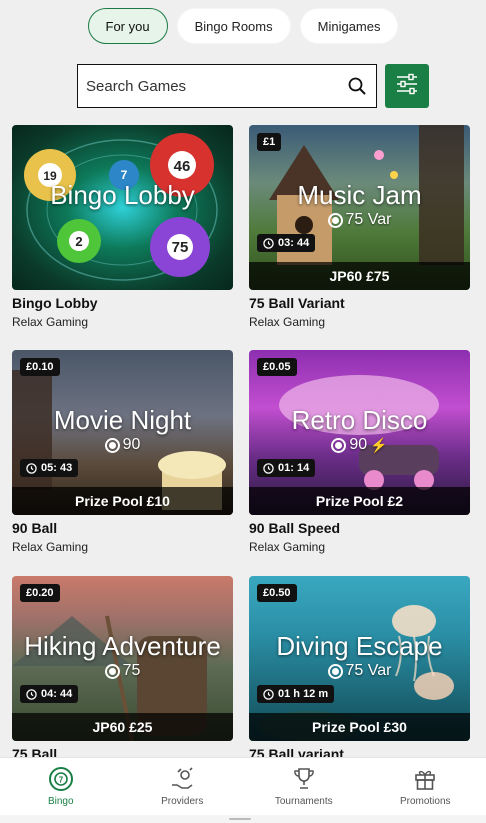 The image size is (486, 823). Describe the element at coordinates (359, 276) in the screenshot. I see `prize-pool-bar: JP60 £75` at that location.